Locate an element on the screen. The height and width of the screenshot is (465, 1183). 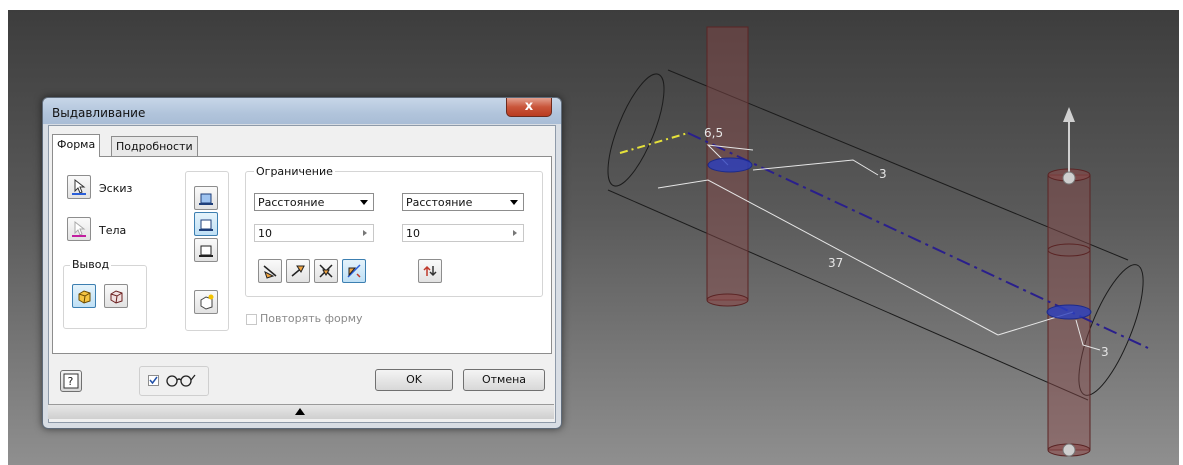
distance-2-value: 10 is located at coordinates (413, 233).